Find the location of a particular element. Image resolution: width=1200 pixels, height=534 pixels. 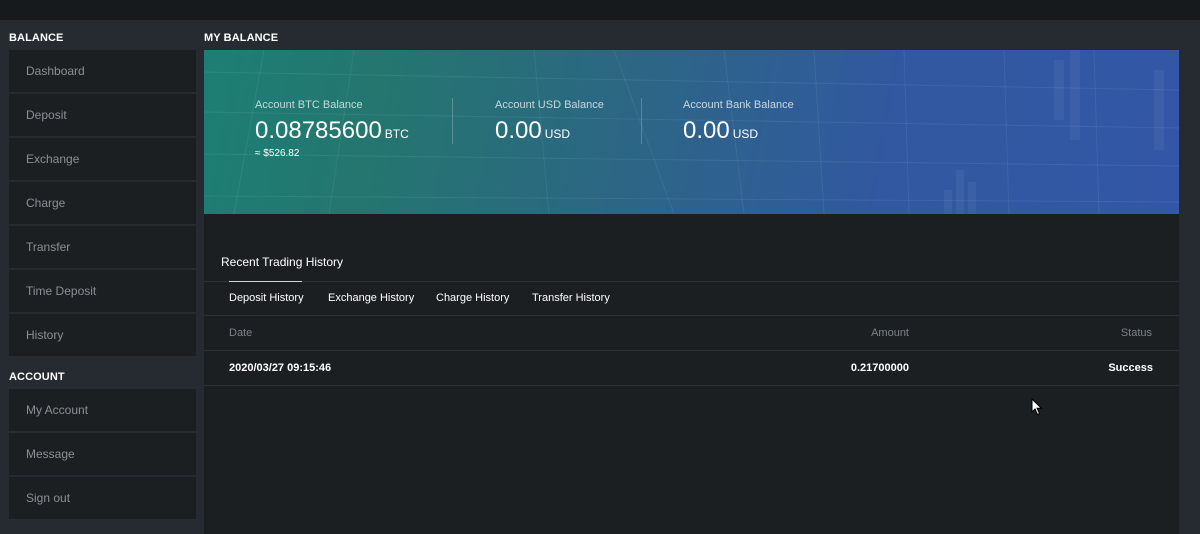

btc-balance-value: 0.08785600 is located at coordinates (318, 130).